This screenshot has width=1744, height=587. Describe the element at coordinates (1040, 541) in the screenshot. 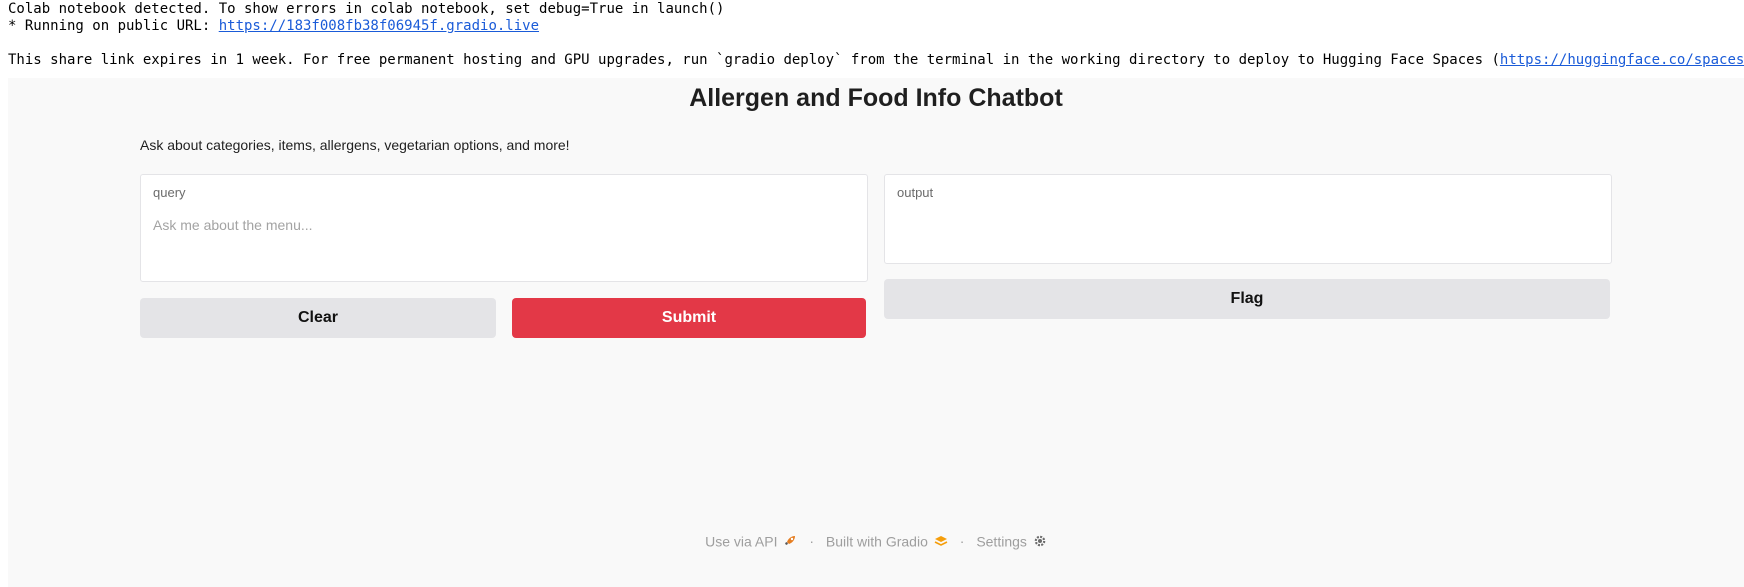

I see `gear-icon` at that location.